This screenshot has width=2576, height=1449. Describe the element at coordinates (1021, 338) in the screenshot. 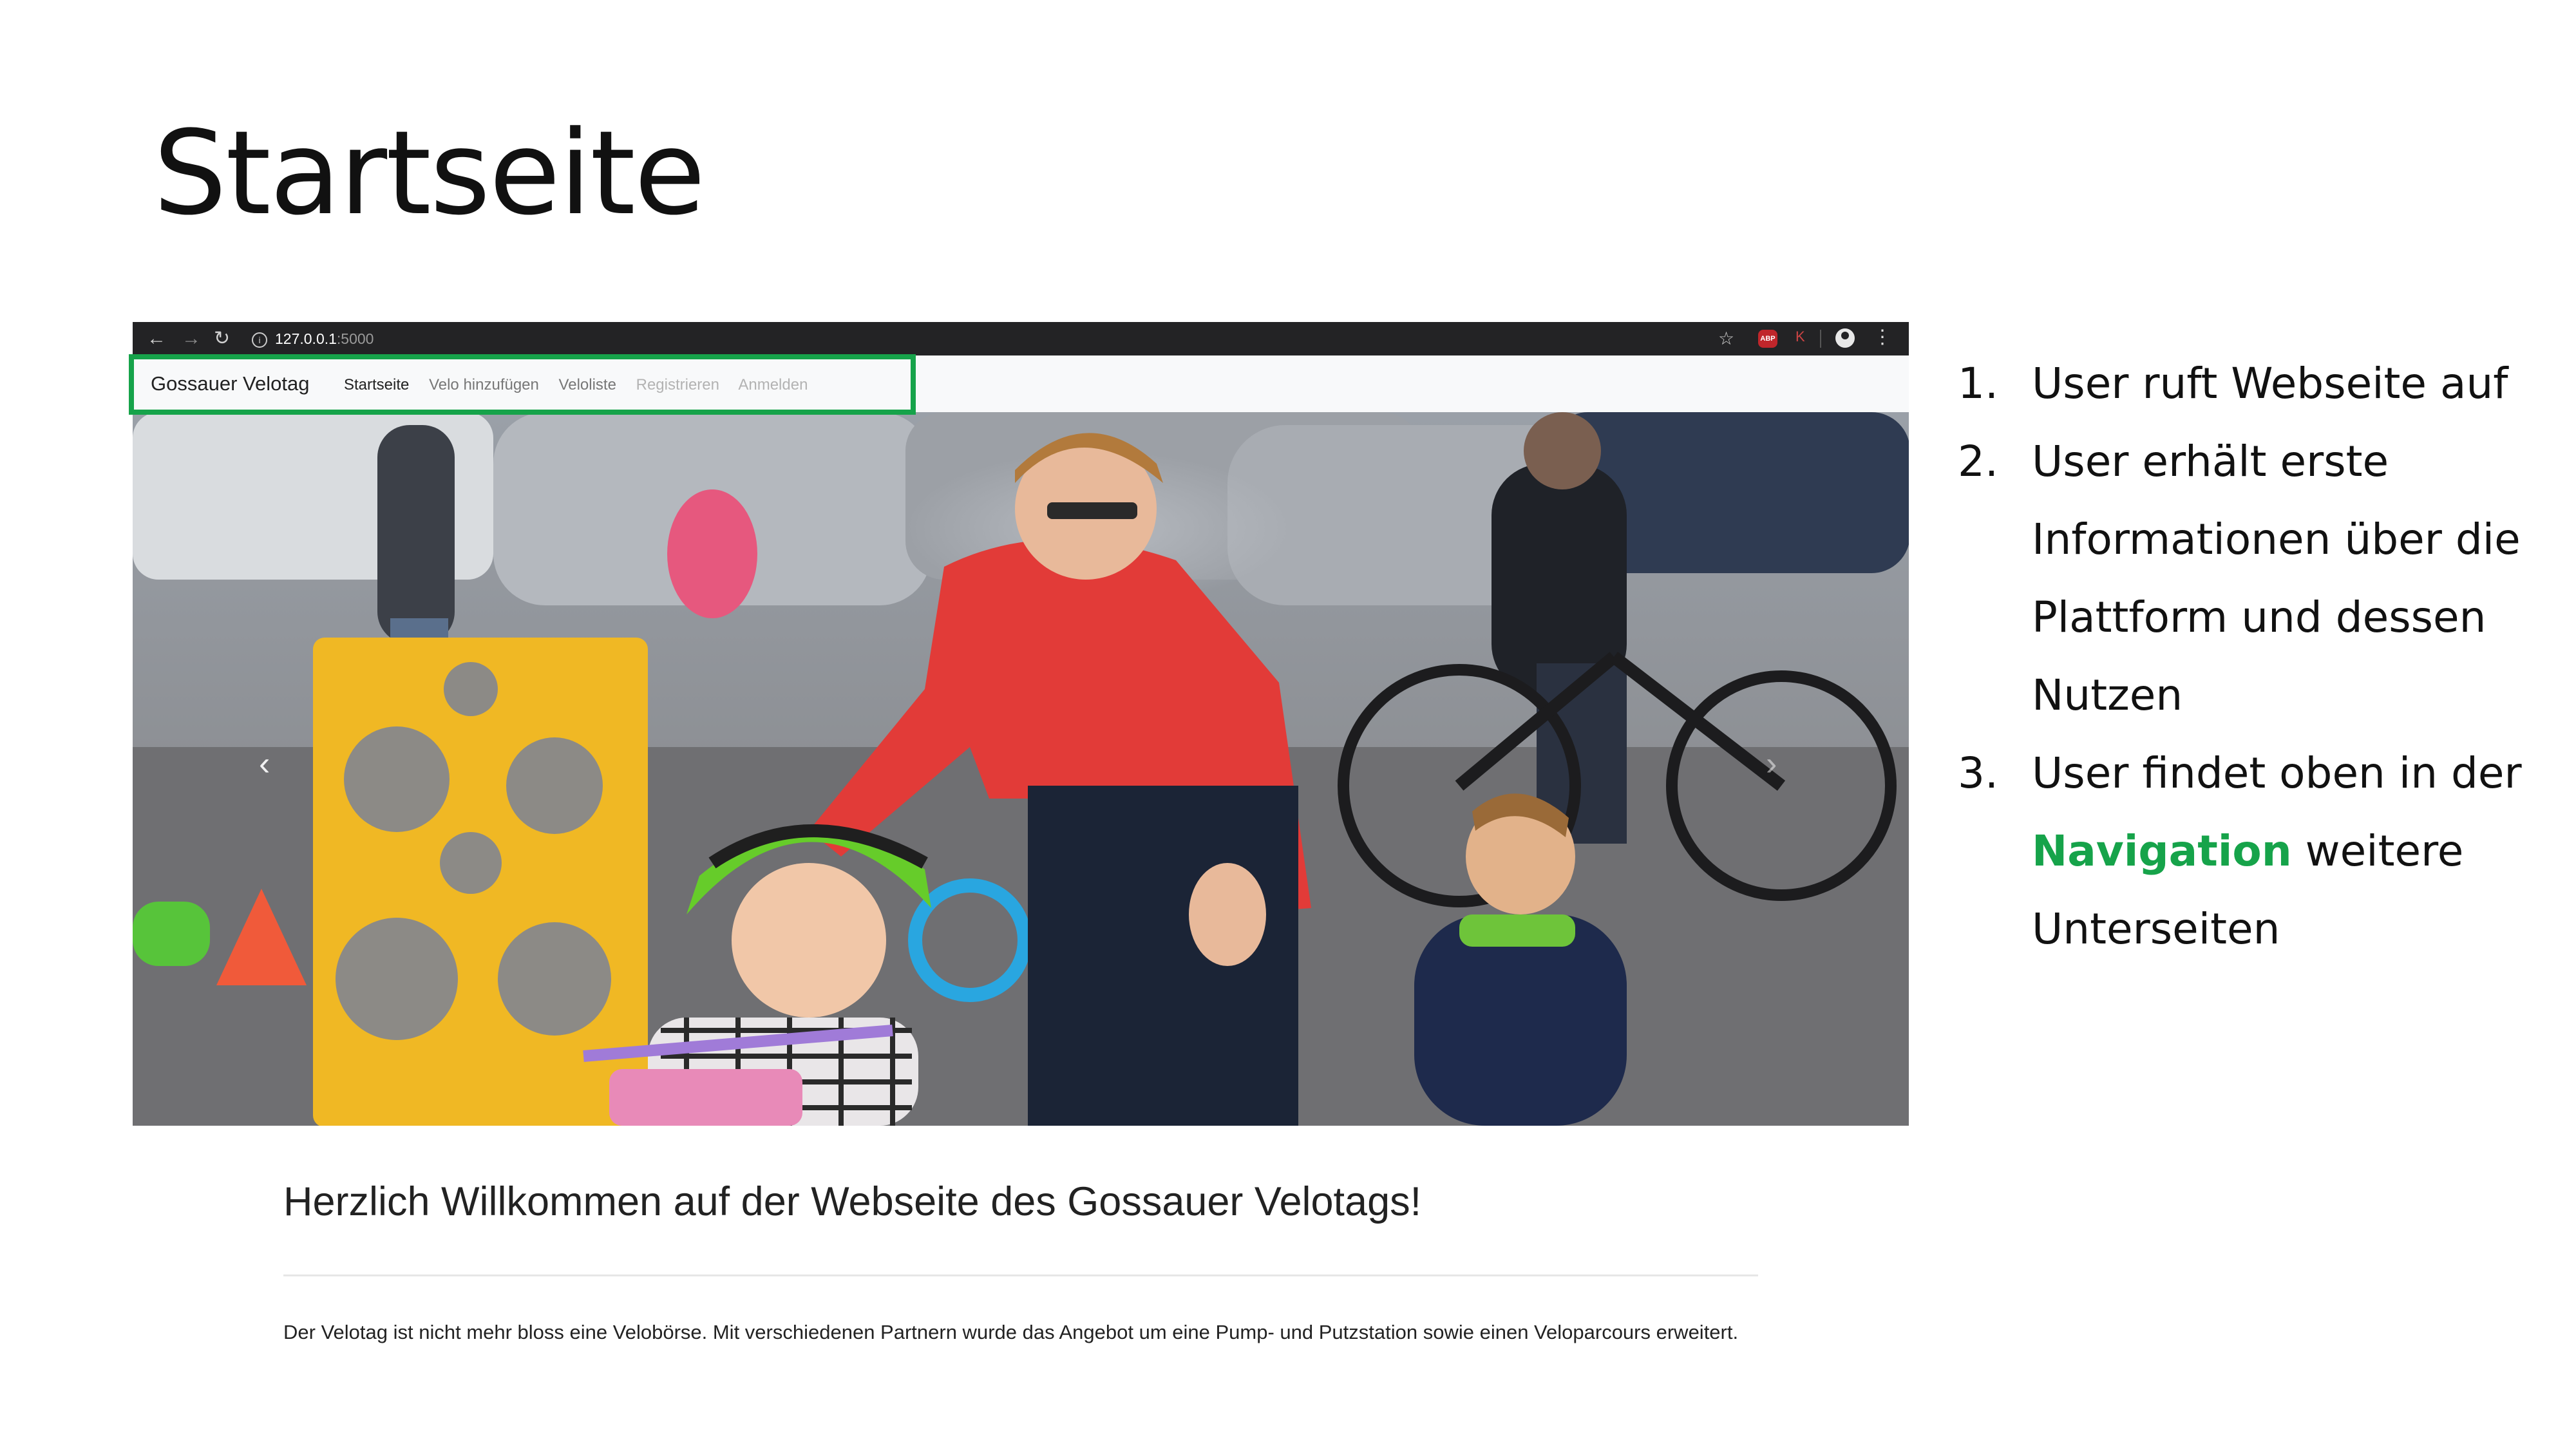

I see `browser-toolbar: ← → ↻ i 127.0.0.1:5000 ☆ ABP K ⋮` at that location.